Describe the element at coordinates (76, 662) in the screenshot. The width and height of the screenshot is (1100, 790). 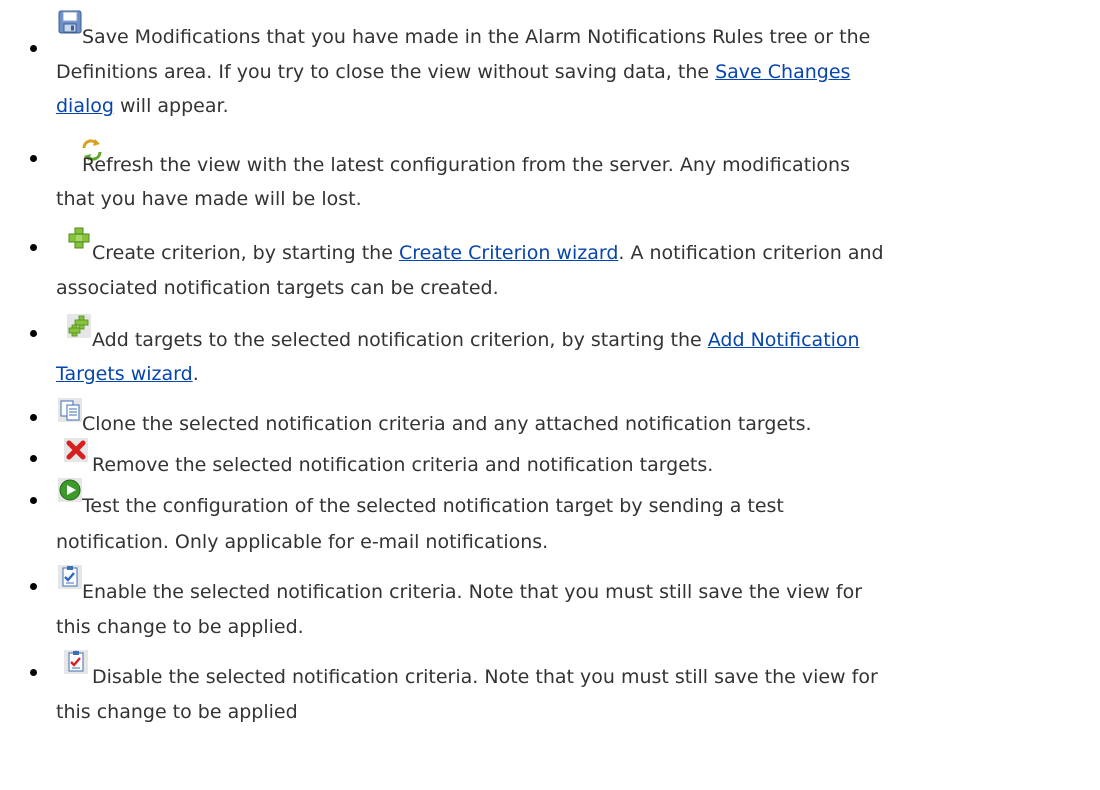
I see `disable-icon` at that location.